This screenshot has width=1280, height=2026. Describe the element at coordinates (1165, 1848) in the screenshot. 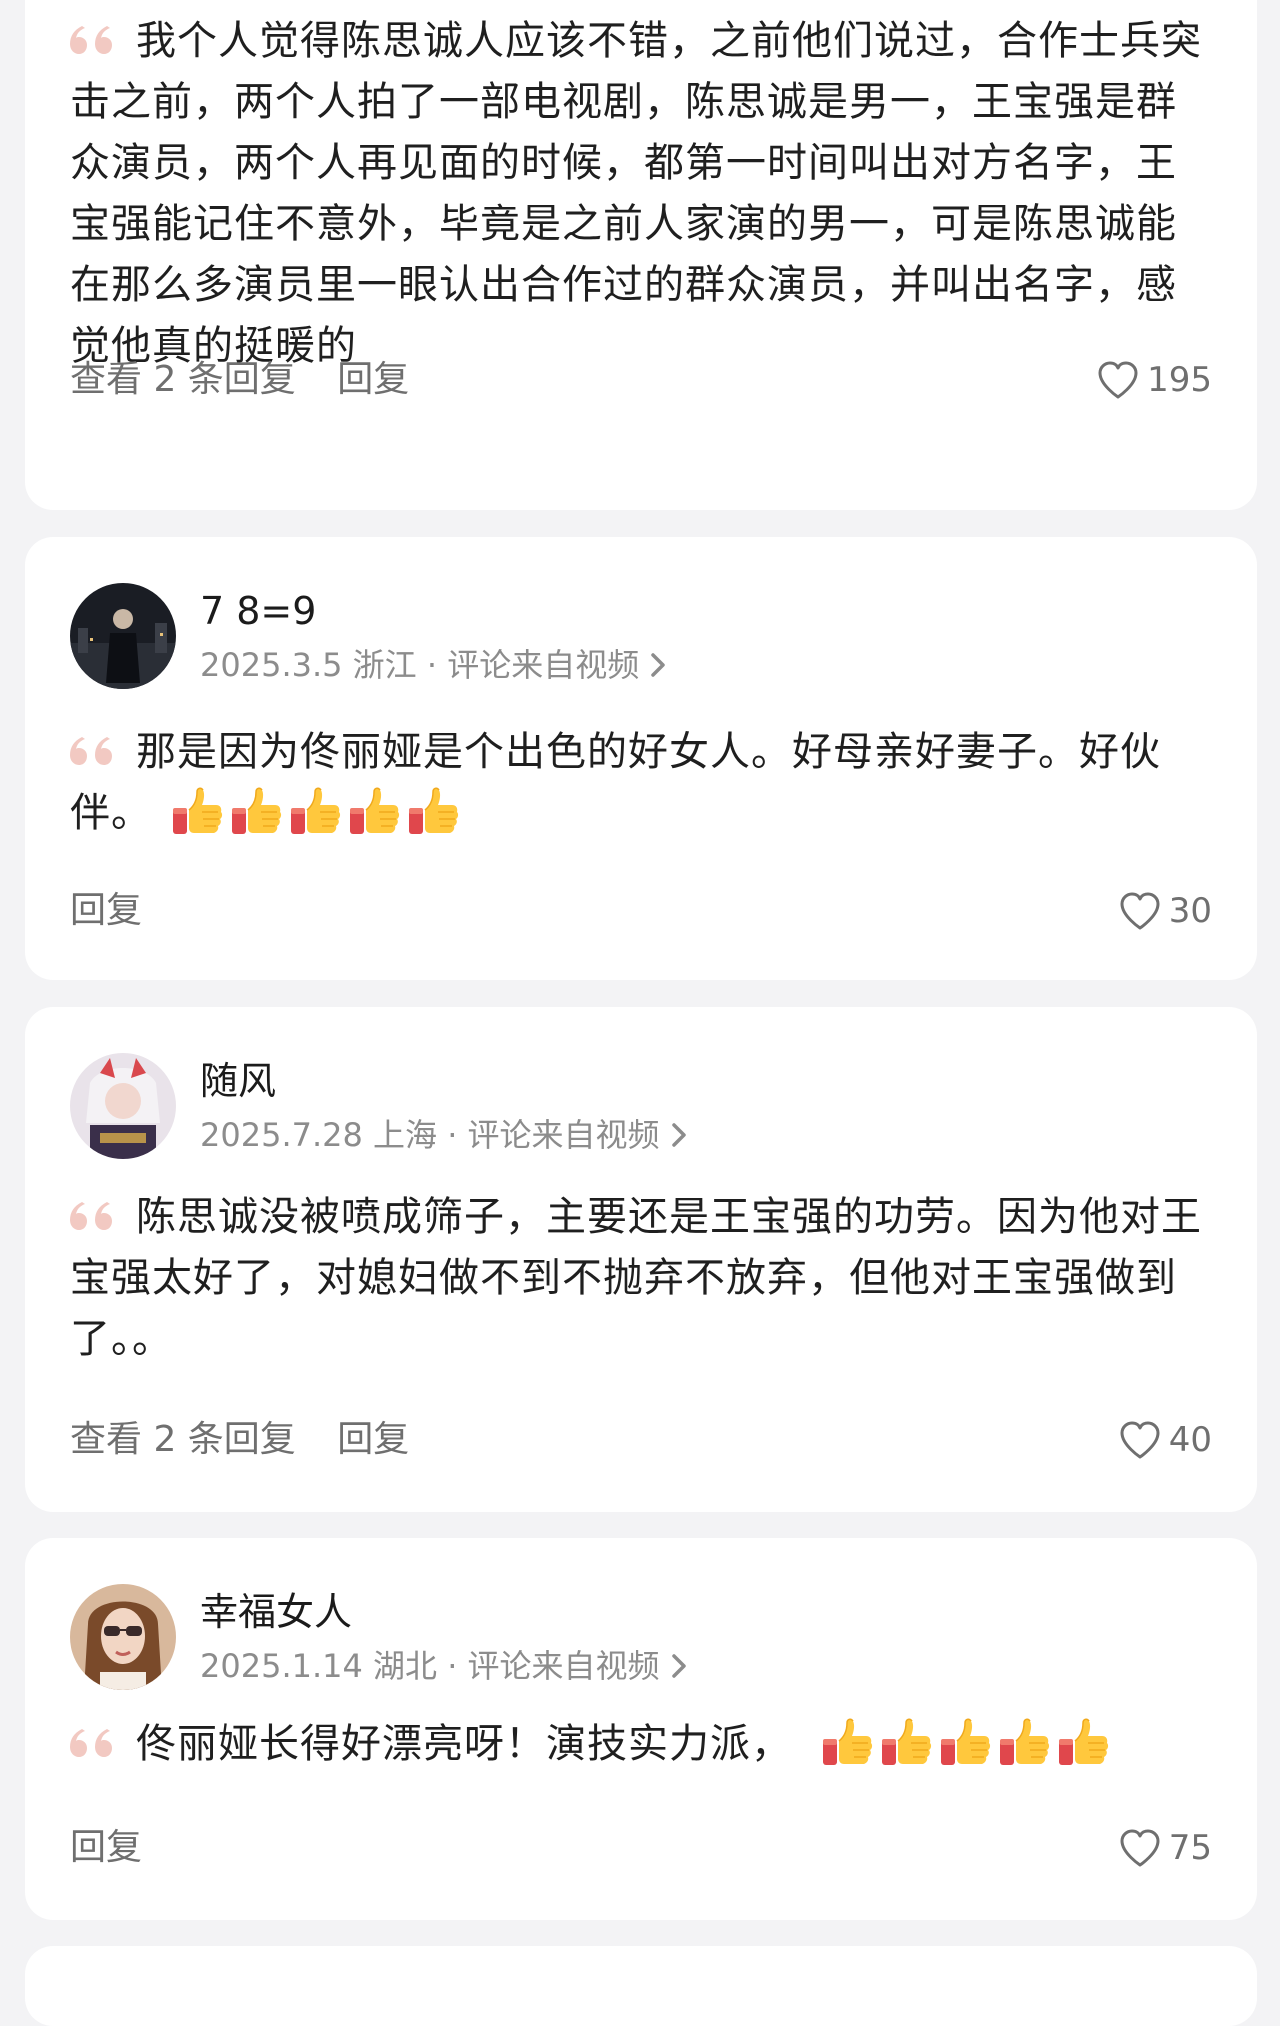

I see `like-button: 75` at that location.